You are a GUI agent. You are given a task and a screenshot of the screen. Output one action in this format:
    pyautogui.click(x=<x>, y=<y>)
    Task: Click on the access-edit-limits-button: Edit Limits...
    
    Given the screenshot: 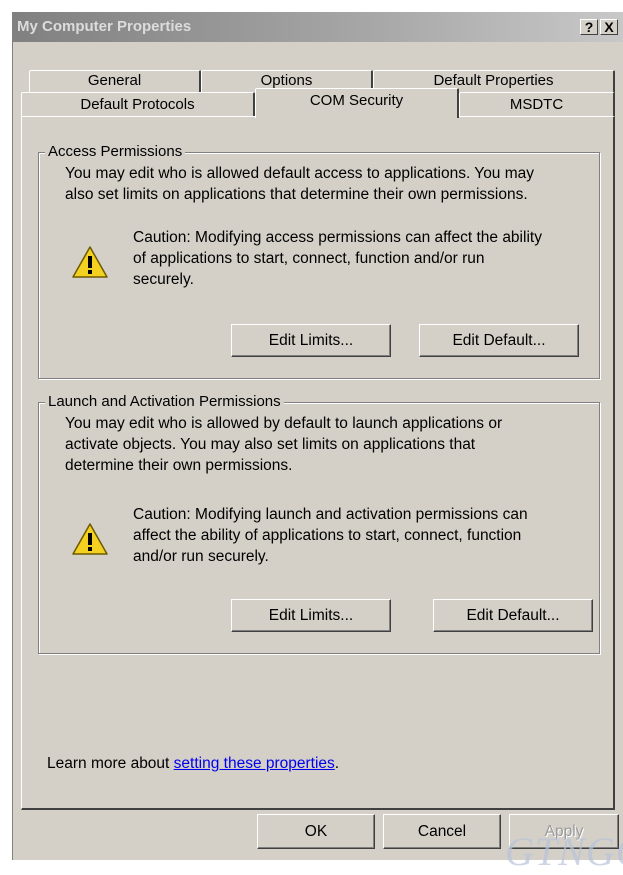 What is the action you would take?
    pyautogui.click(x=311, y=340)
    